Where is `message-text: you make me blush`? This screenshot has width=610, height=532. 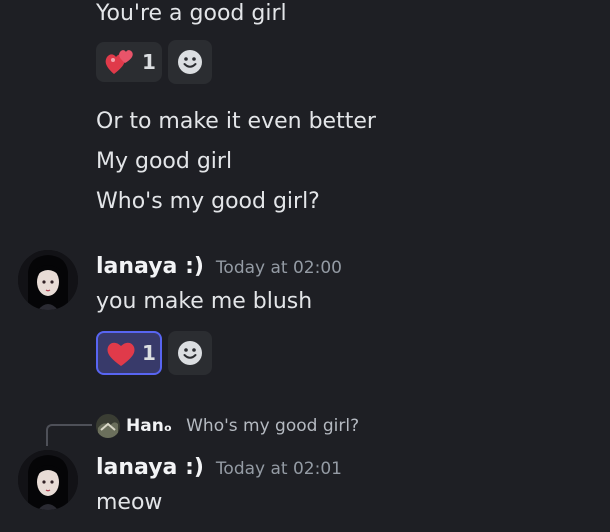 message-text: you make me blush is located at coordinates (204, 301).